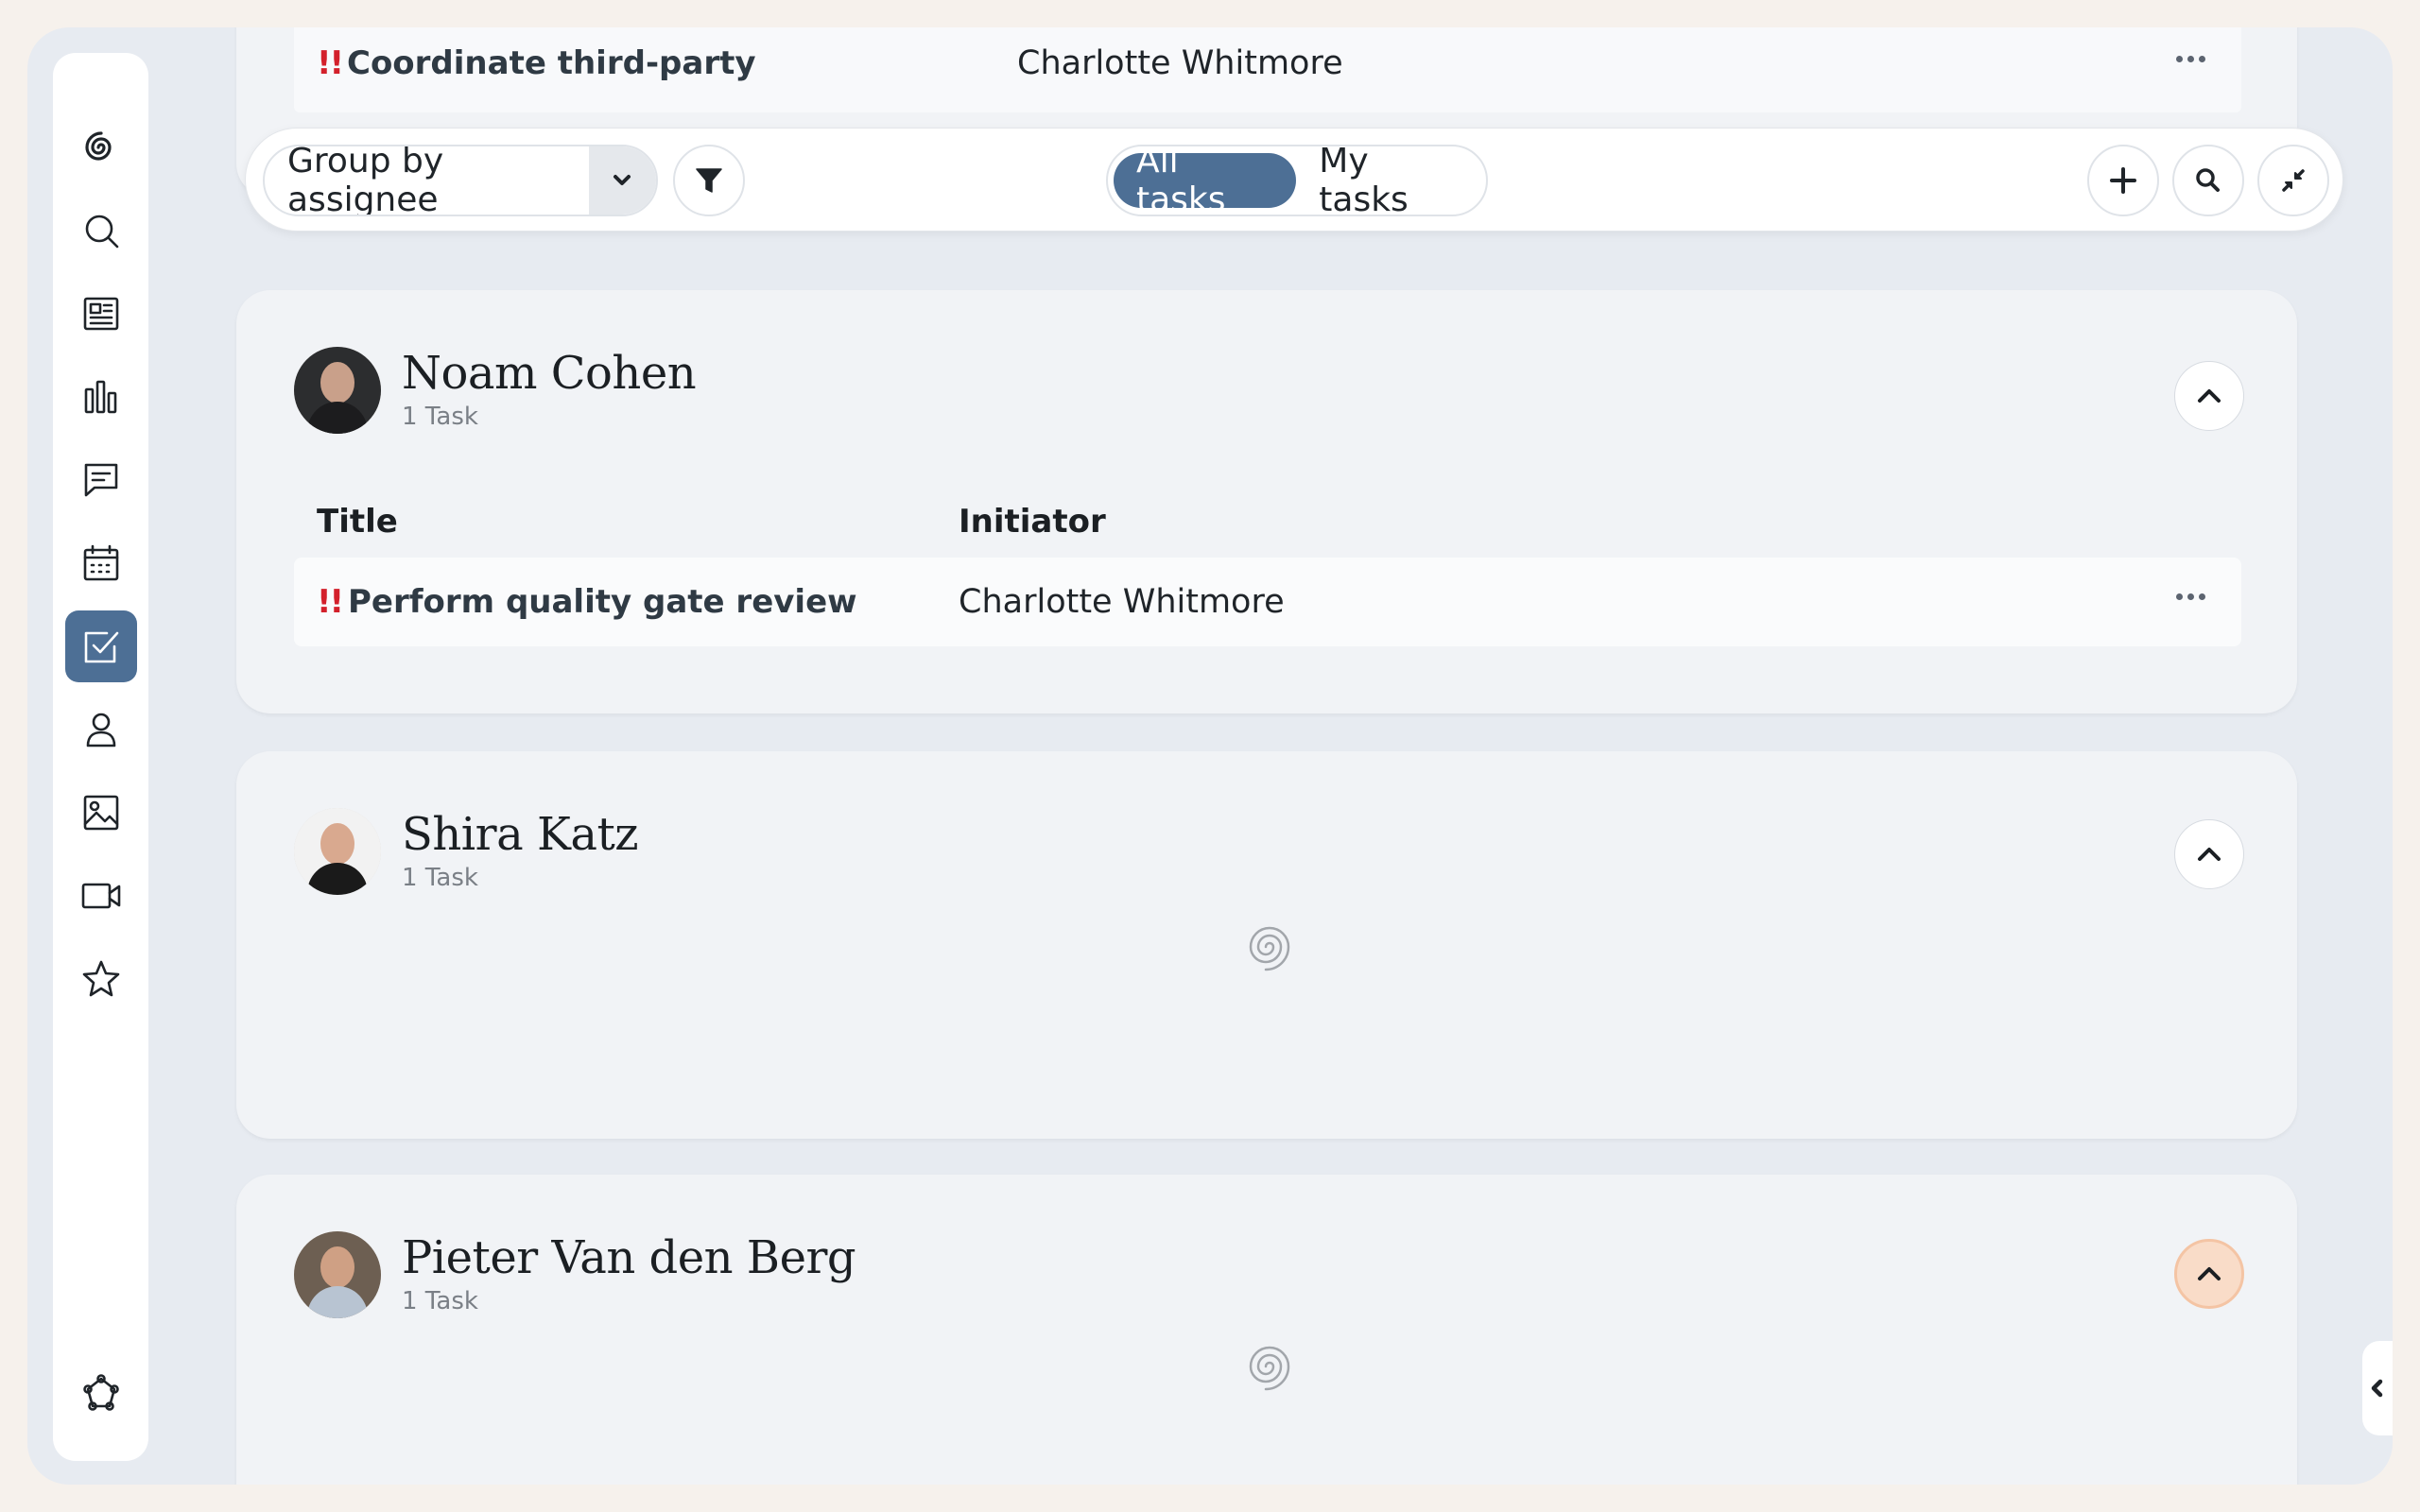 This screenshot has height=1512, width=2420. What do you see at coordinates (366, 180) in the screenshot?
I see `group-by-label: Group by assignee` at bounding box center [366, 180].